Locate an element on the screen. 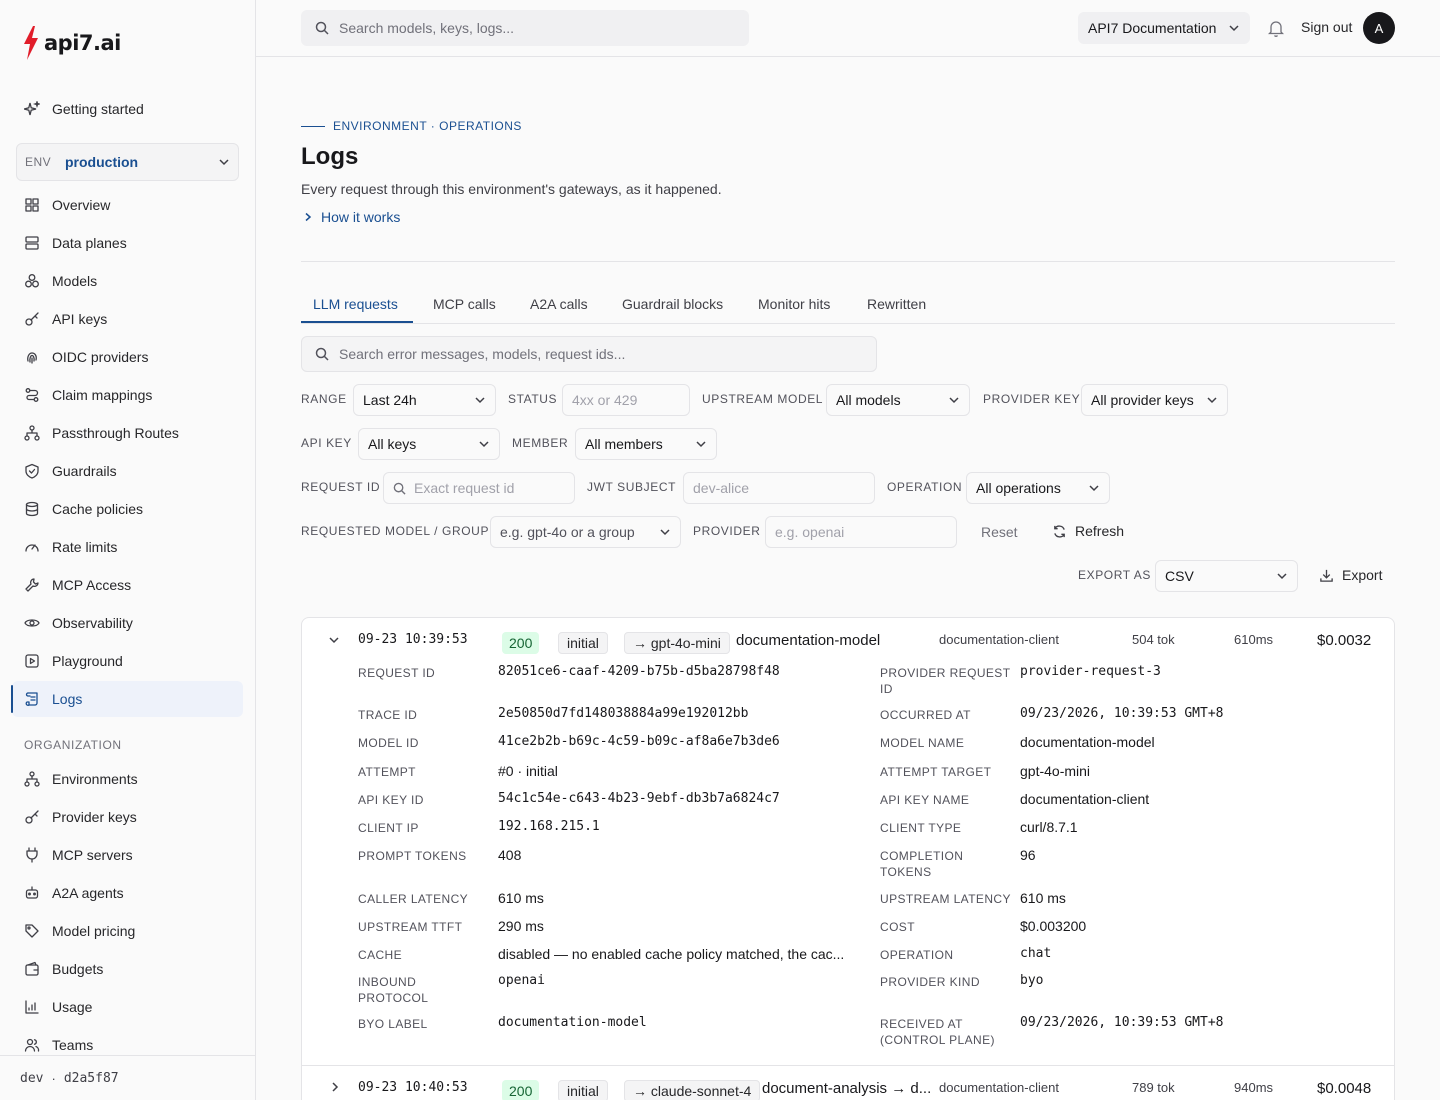 This screenshot has height=1100, width=1440. export-format-select: CSV is located at coordinates (1226, 576).